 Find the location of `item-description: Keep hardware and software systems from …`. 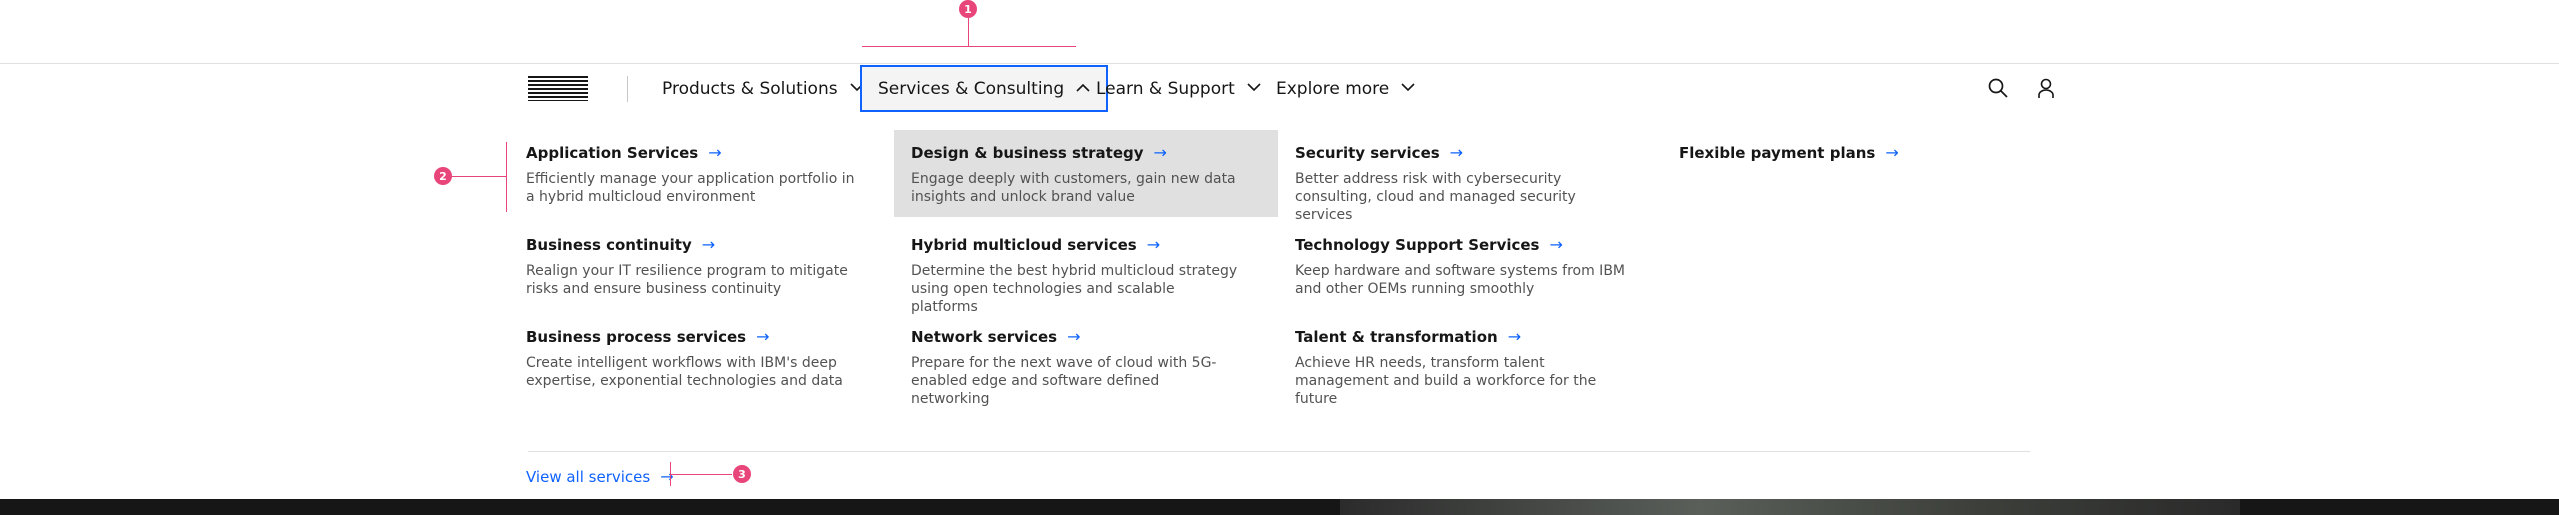

item-description: Keep hardware and software systems from … is located at coordinates (1460, 280).